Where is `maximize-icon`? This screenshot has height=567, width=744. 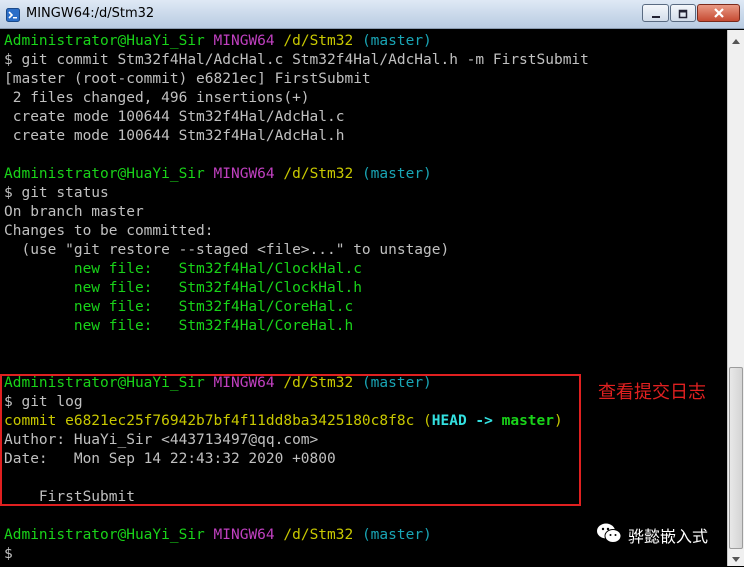
maximize-icon is located at coordinates (683, 13).